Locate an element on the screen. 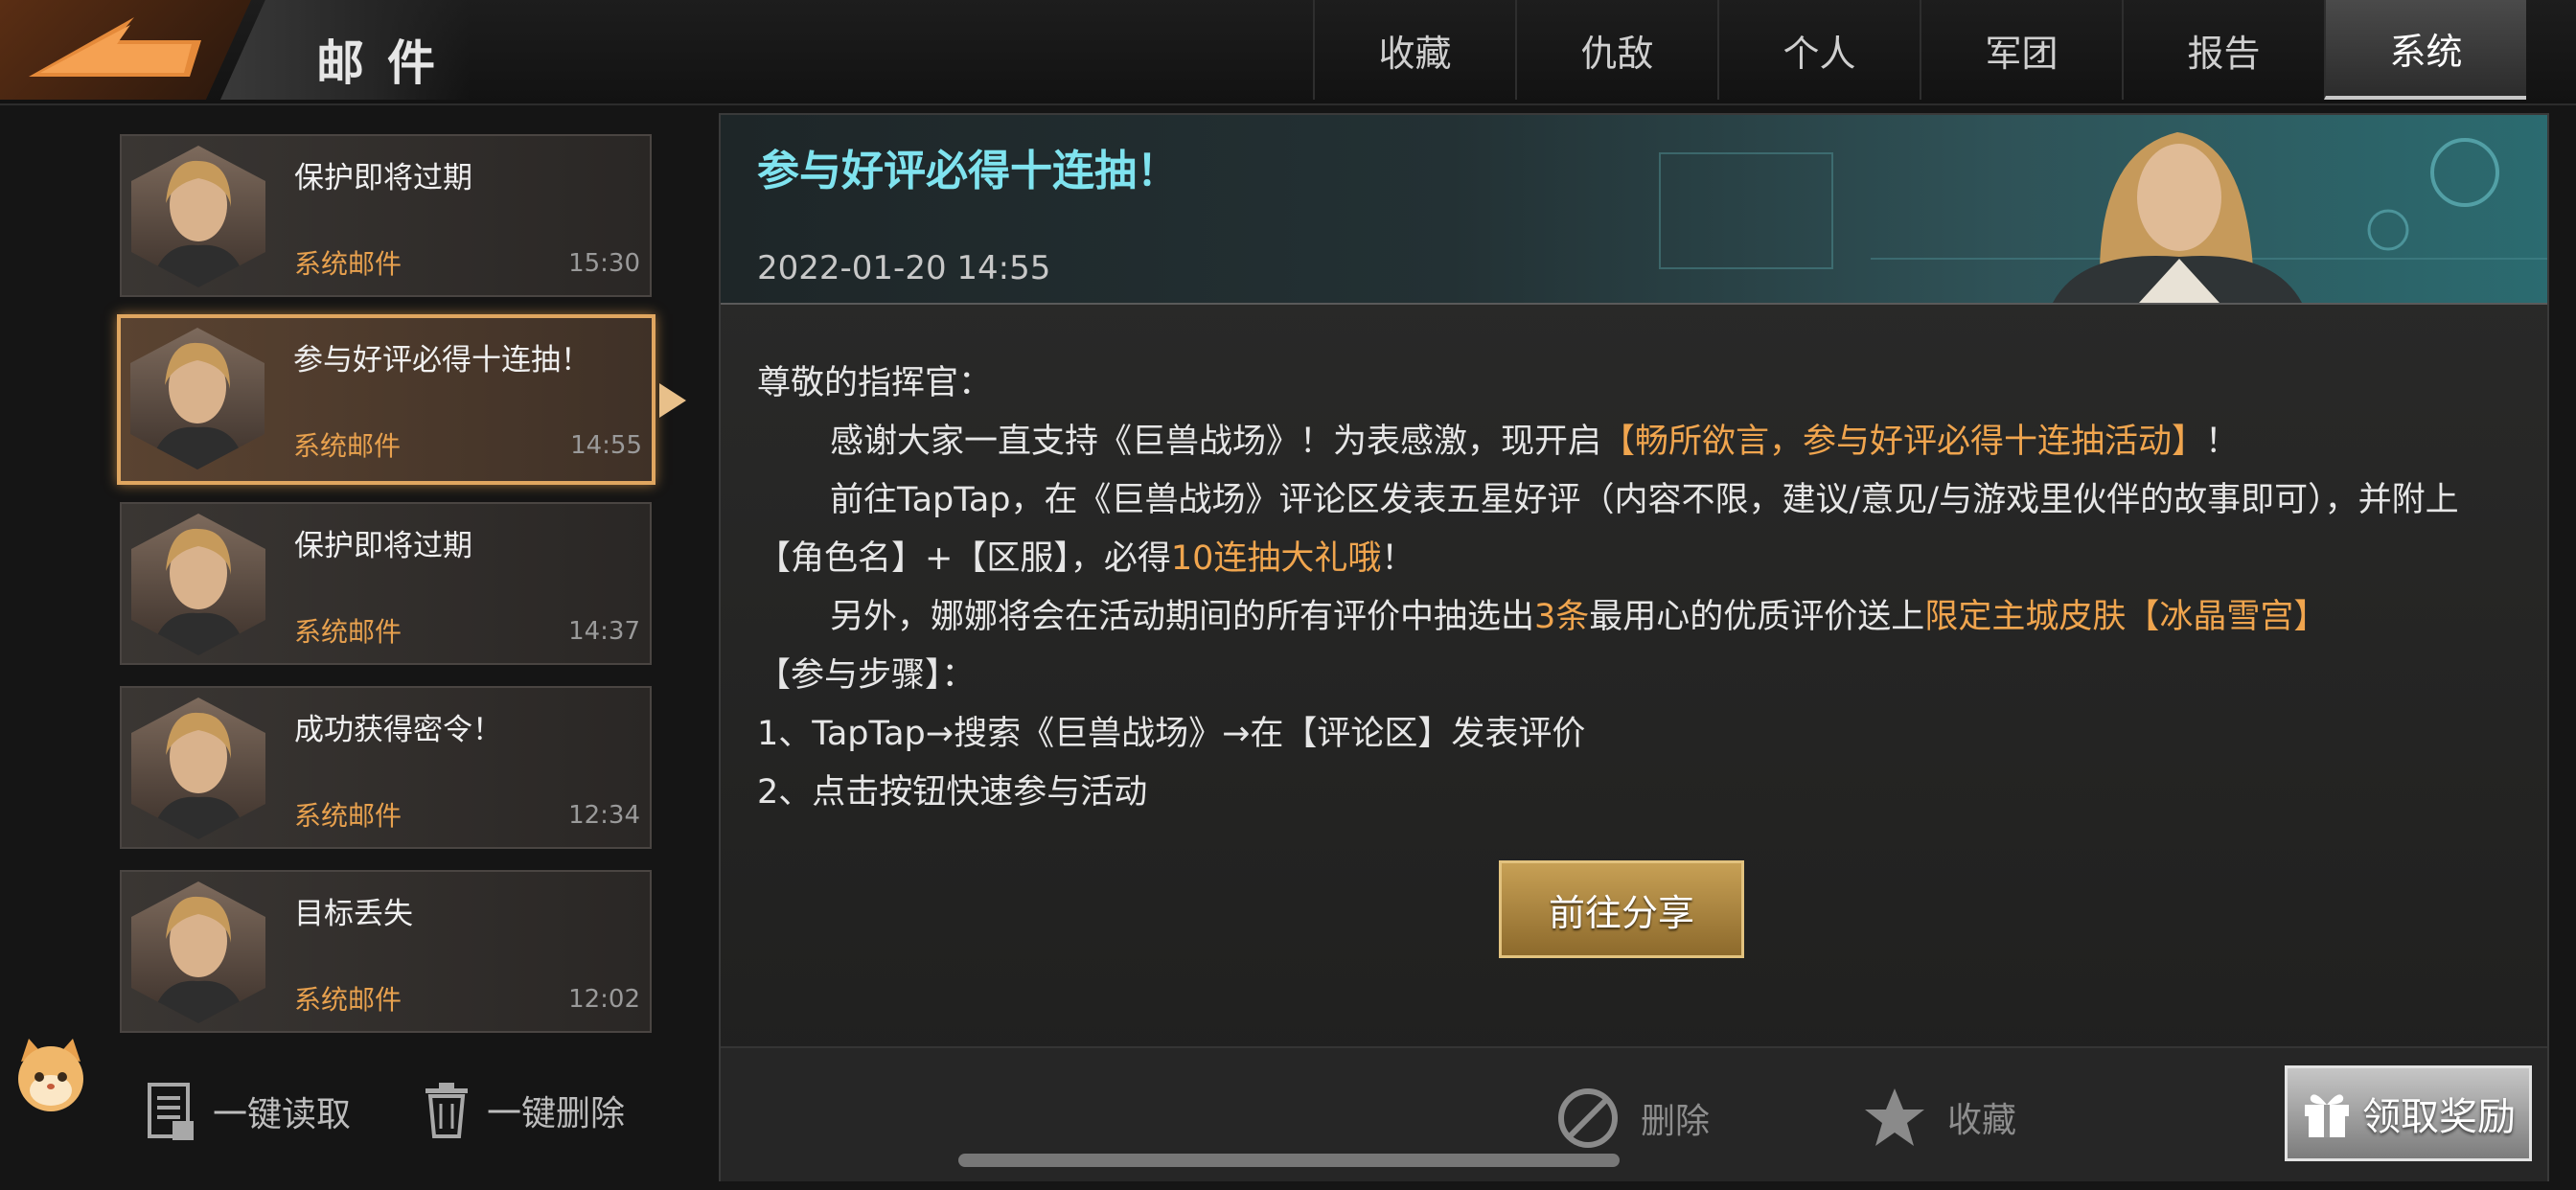 The height and width of the screenshot is (1190, 2576). tab-legion: 军团 is located at coordinates (2021, 50).